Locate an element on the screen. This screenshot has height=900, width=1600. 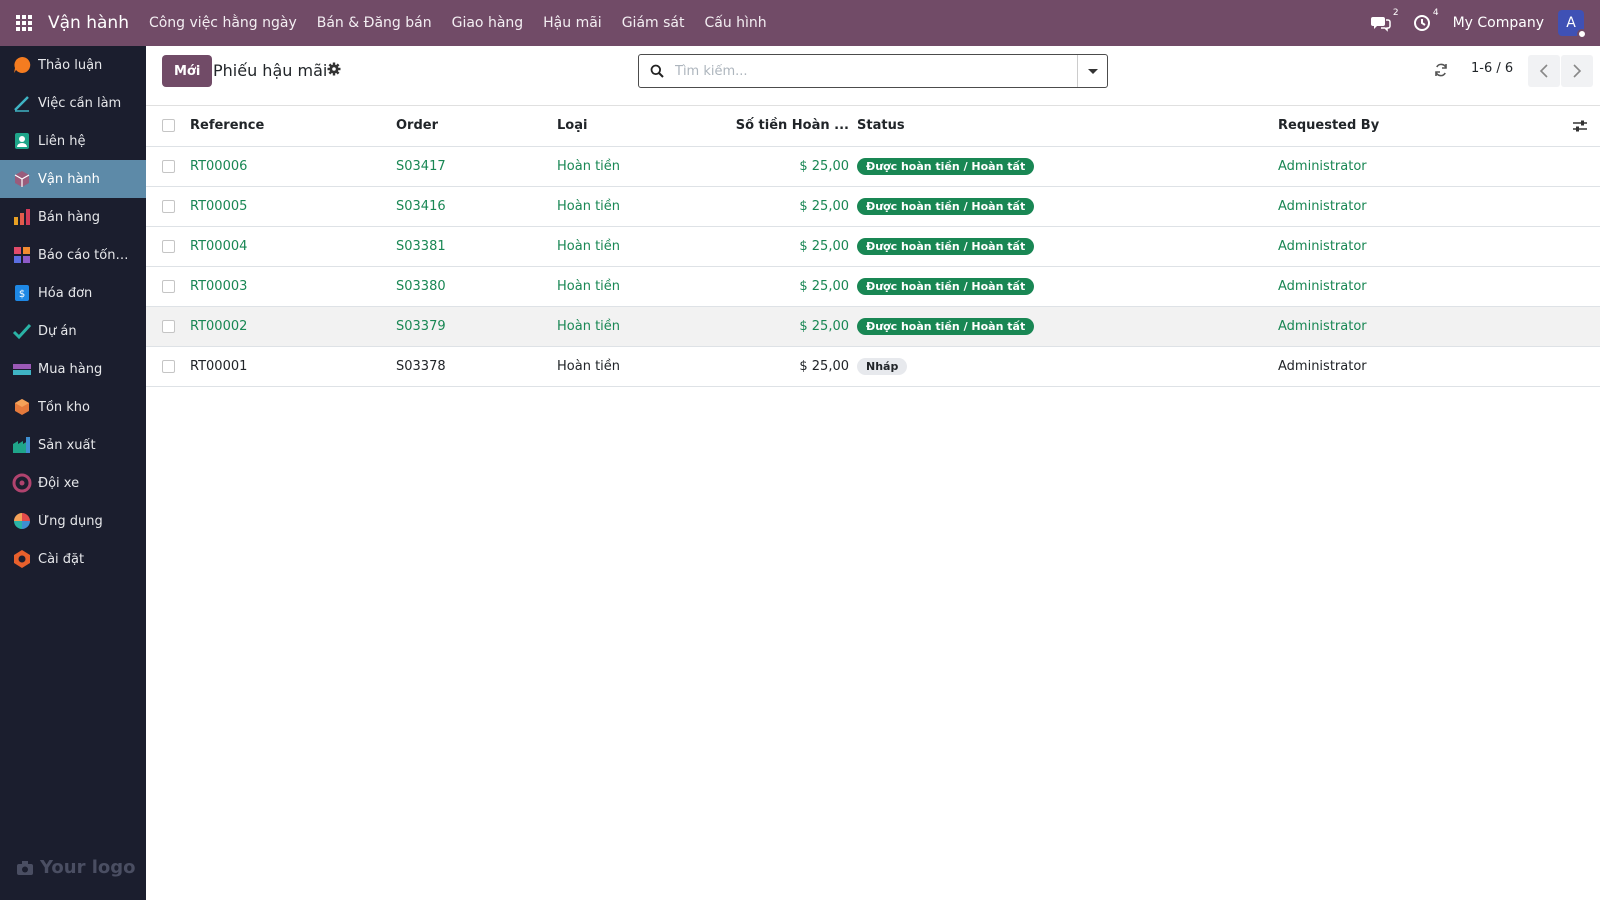
sidebar-item-label: Bán hàng is located at coordinates (69, 217).